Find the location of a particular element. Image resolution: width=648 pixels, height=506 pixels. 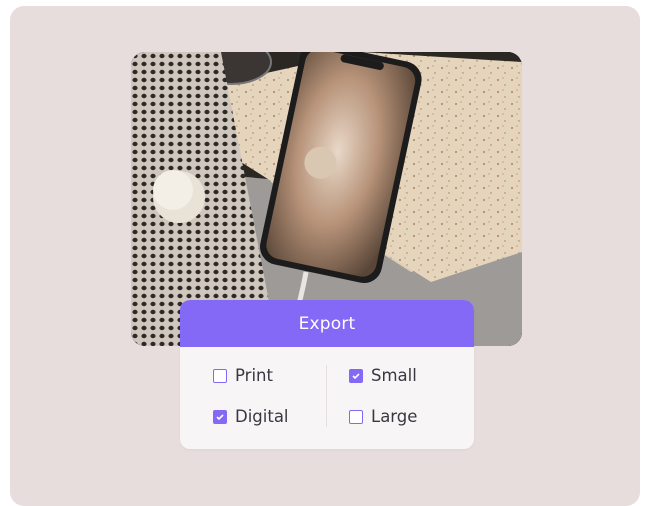

export-title: Export is located at coordinates (327, 323).